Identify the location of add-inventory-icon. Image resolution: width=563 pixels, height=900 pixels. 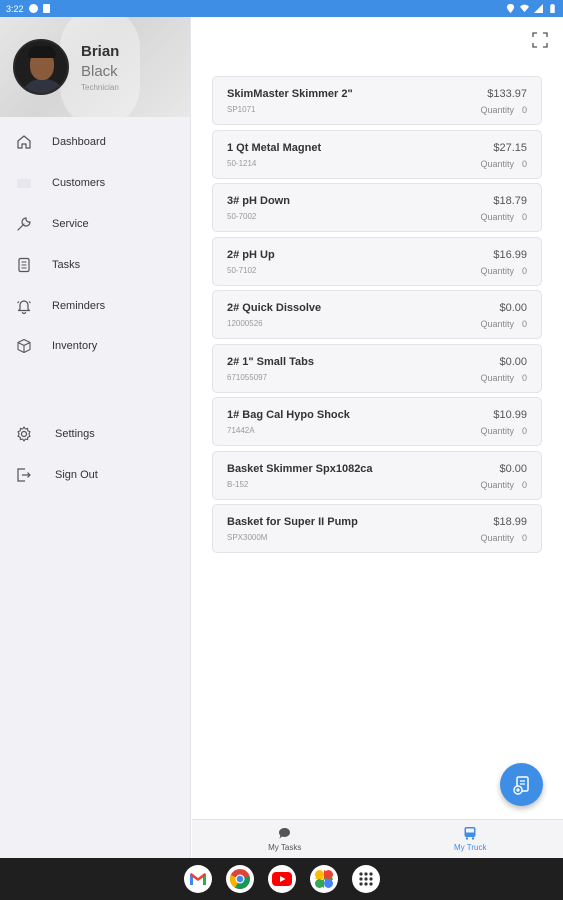
(520, 785).